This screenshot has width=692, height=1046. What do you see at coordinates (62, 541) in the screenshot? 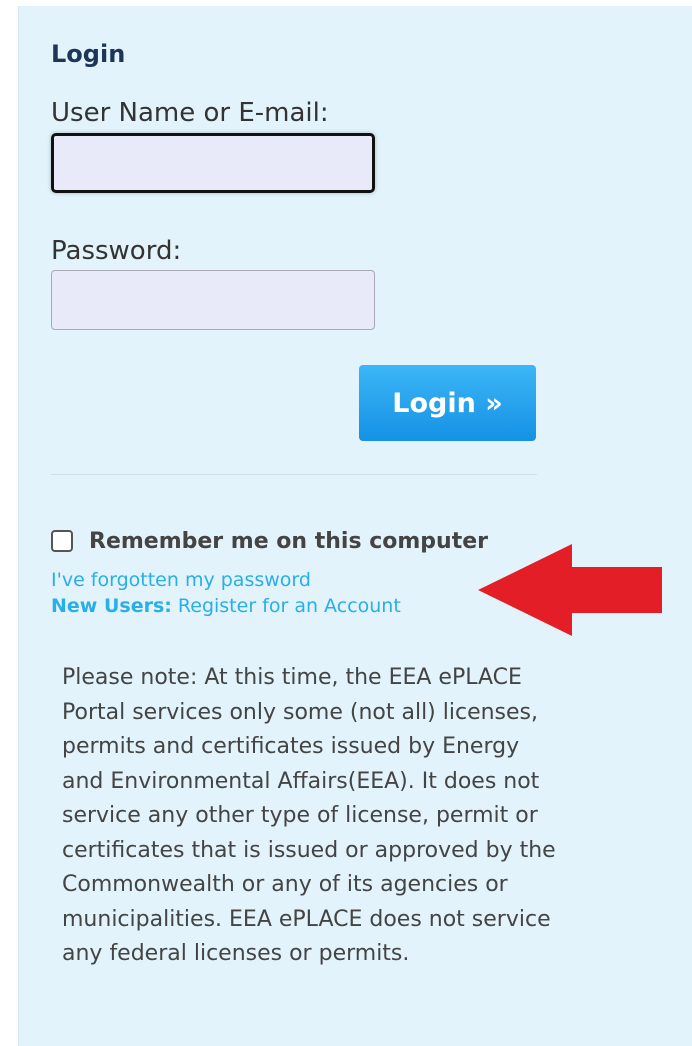
I see `remember-me-checkbox` at bounding box center [62, 541].